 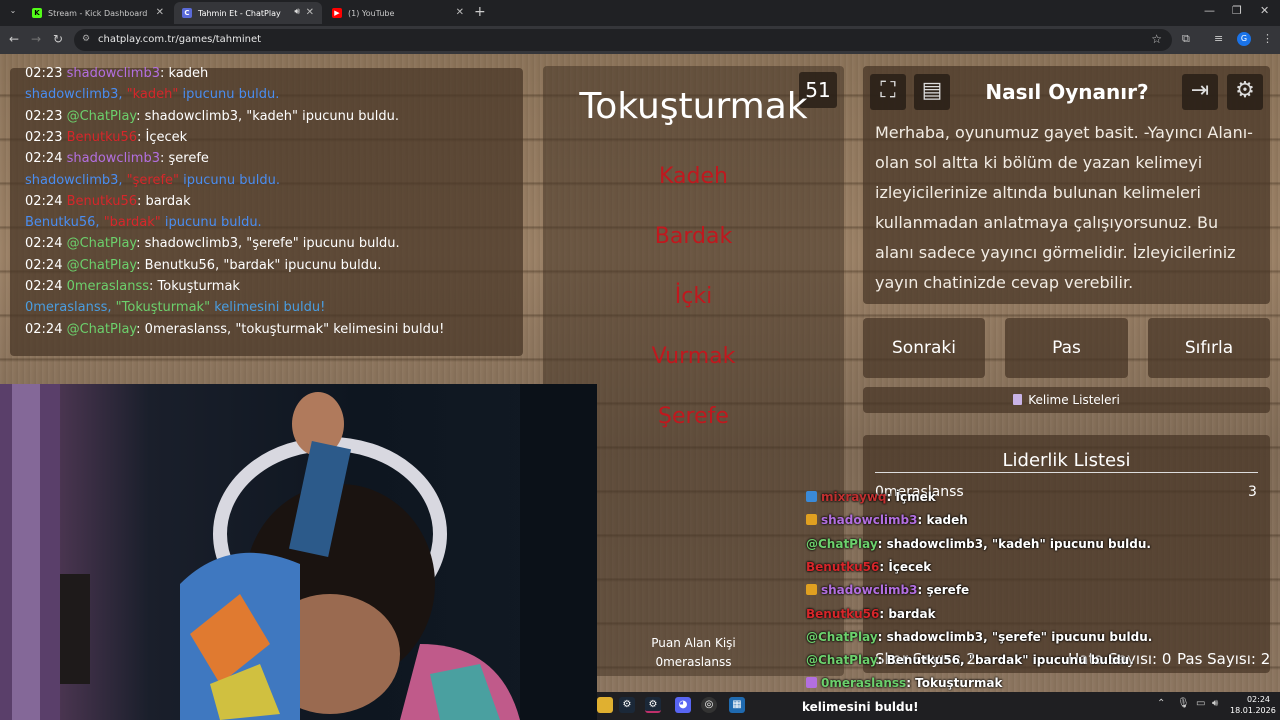 What do you see at coordinates (905, 566) in the screenshot?
I see `overlay-message: : İçecek` at bounding box center [905, 566].